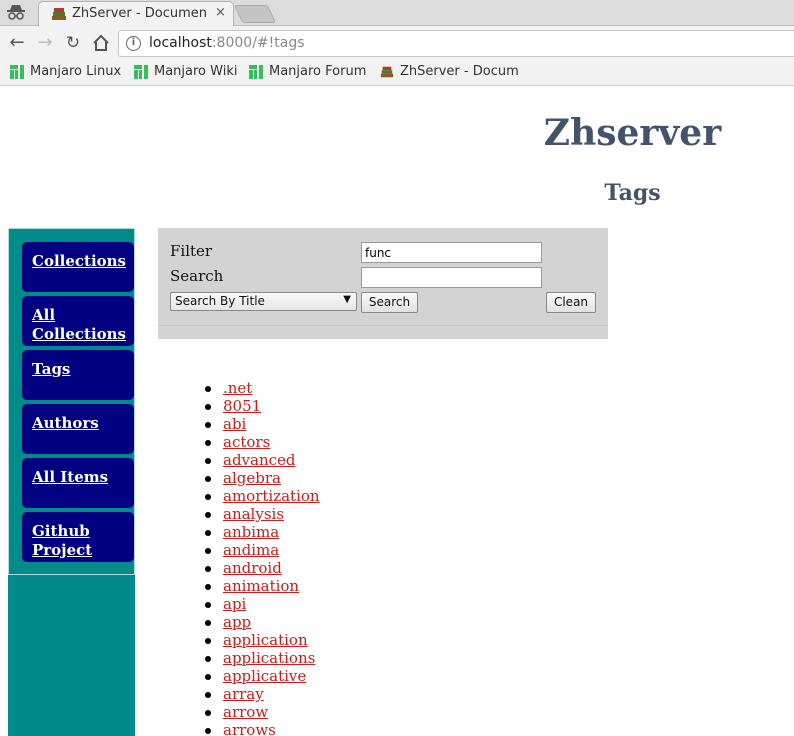  I want to click on home-icon, so click(101, 43).